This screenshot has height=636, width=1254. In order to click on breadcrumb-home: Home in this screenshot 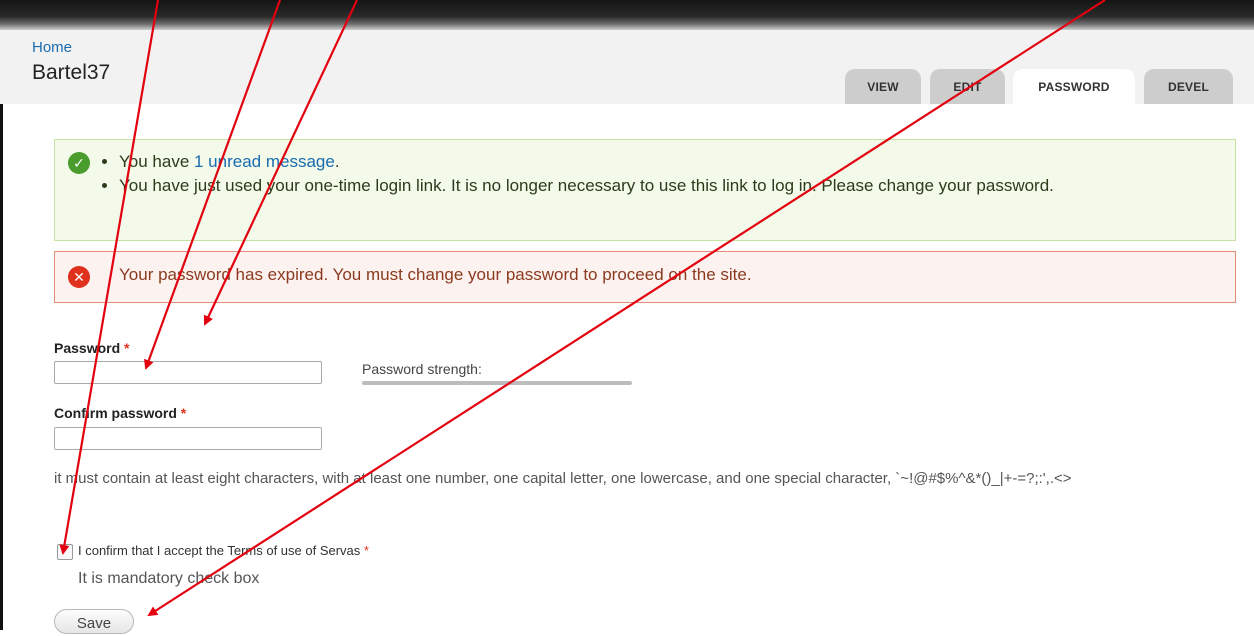, I will do `click(52, 47)`.